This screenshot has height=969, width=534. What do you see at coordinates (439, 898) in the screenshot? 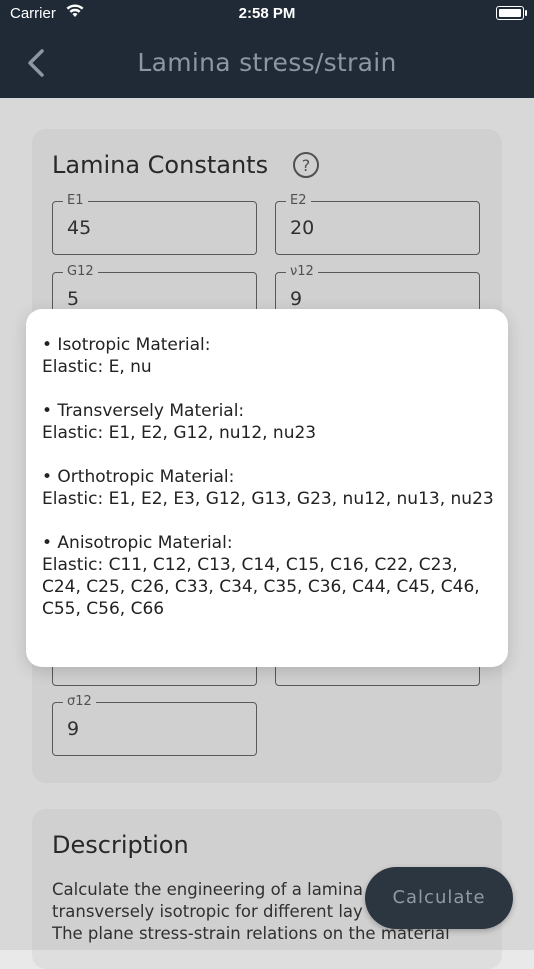
I see `calculate-button: Calculate` at bounding box center [439, 898].